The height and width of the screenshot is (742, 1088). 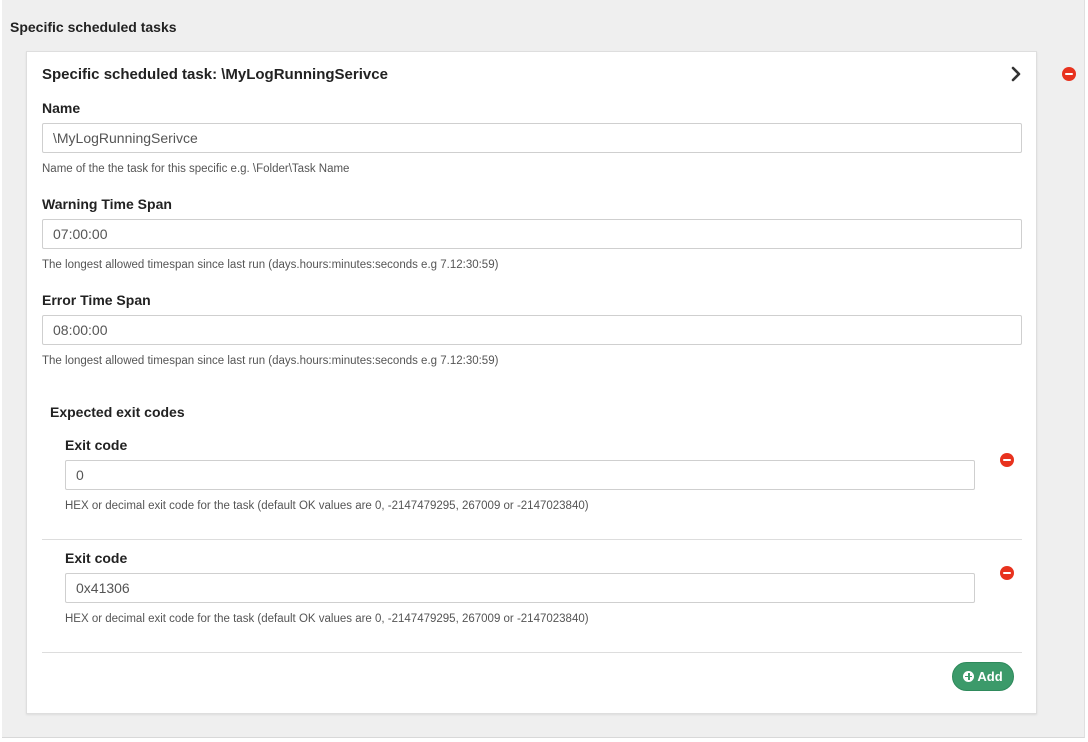 I want to click on section-title: Specific scheduled tasks, so click(x=93, y=27).